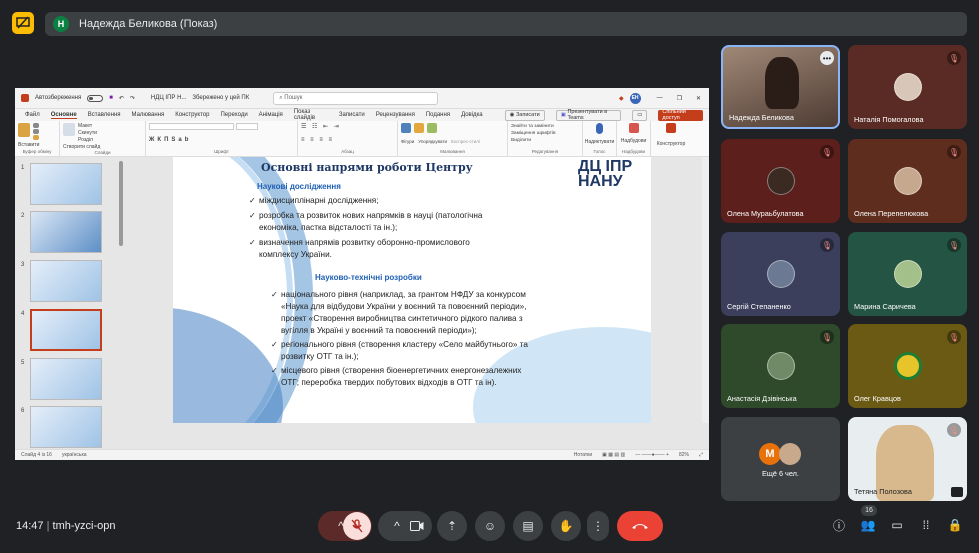 The height and width of the screenshot is (553, 979). What do you see at coordinates (472, 115) in the screenshot?
I see `menu-help: Довідка` at bounding box center [472, 115].